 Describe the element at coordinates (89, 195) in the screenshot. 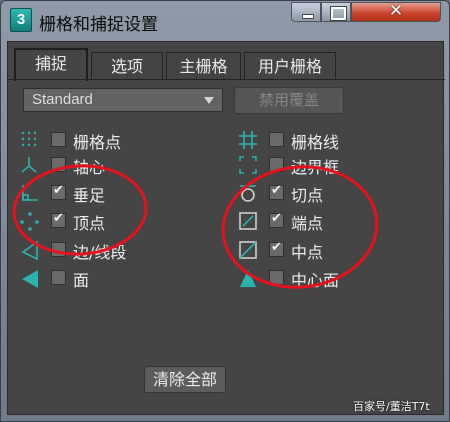

I see `perpendicular-label: 垂足` at that location.